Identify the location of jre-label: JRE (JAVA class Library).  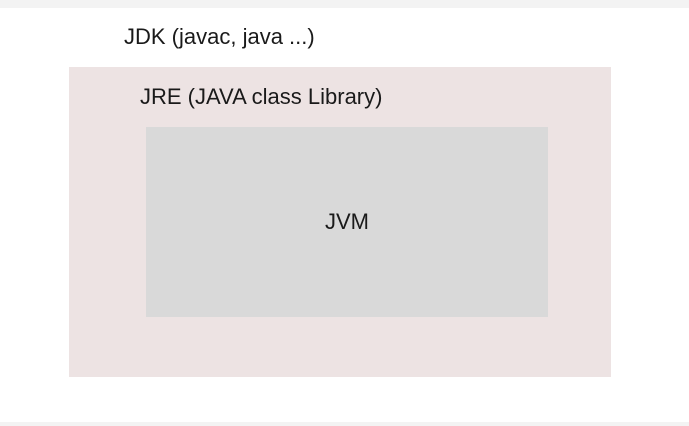
(261, 96).